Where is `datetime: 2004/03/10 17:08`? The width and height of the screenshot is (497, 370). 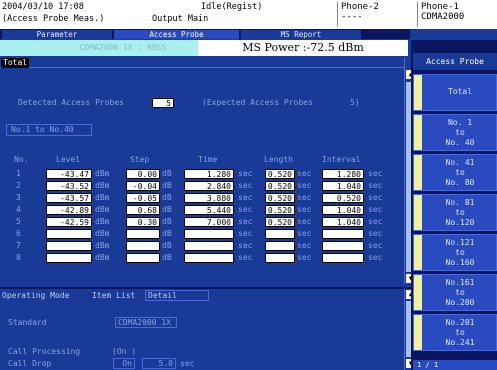 datetime: 2004/03/10 17:08 is located at coordinates (43, 7).